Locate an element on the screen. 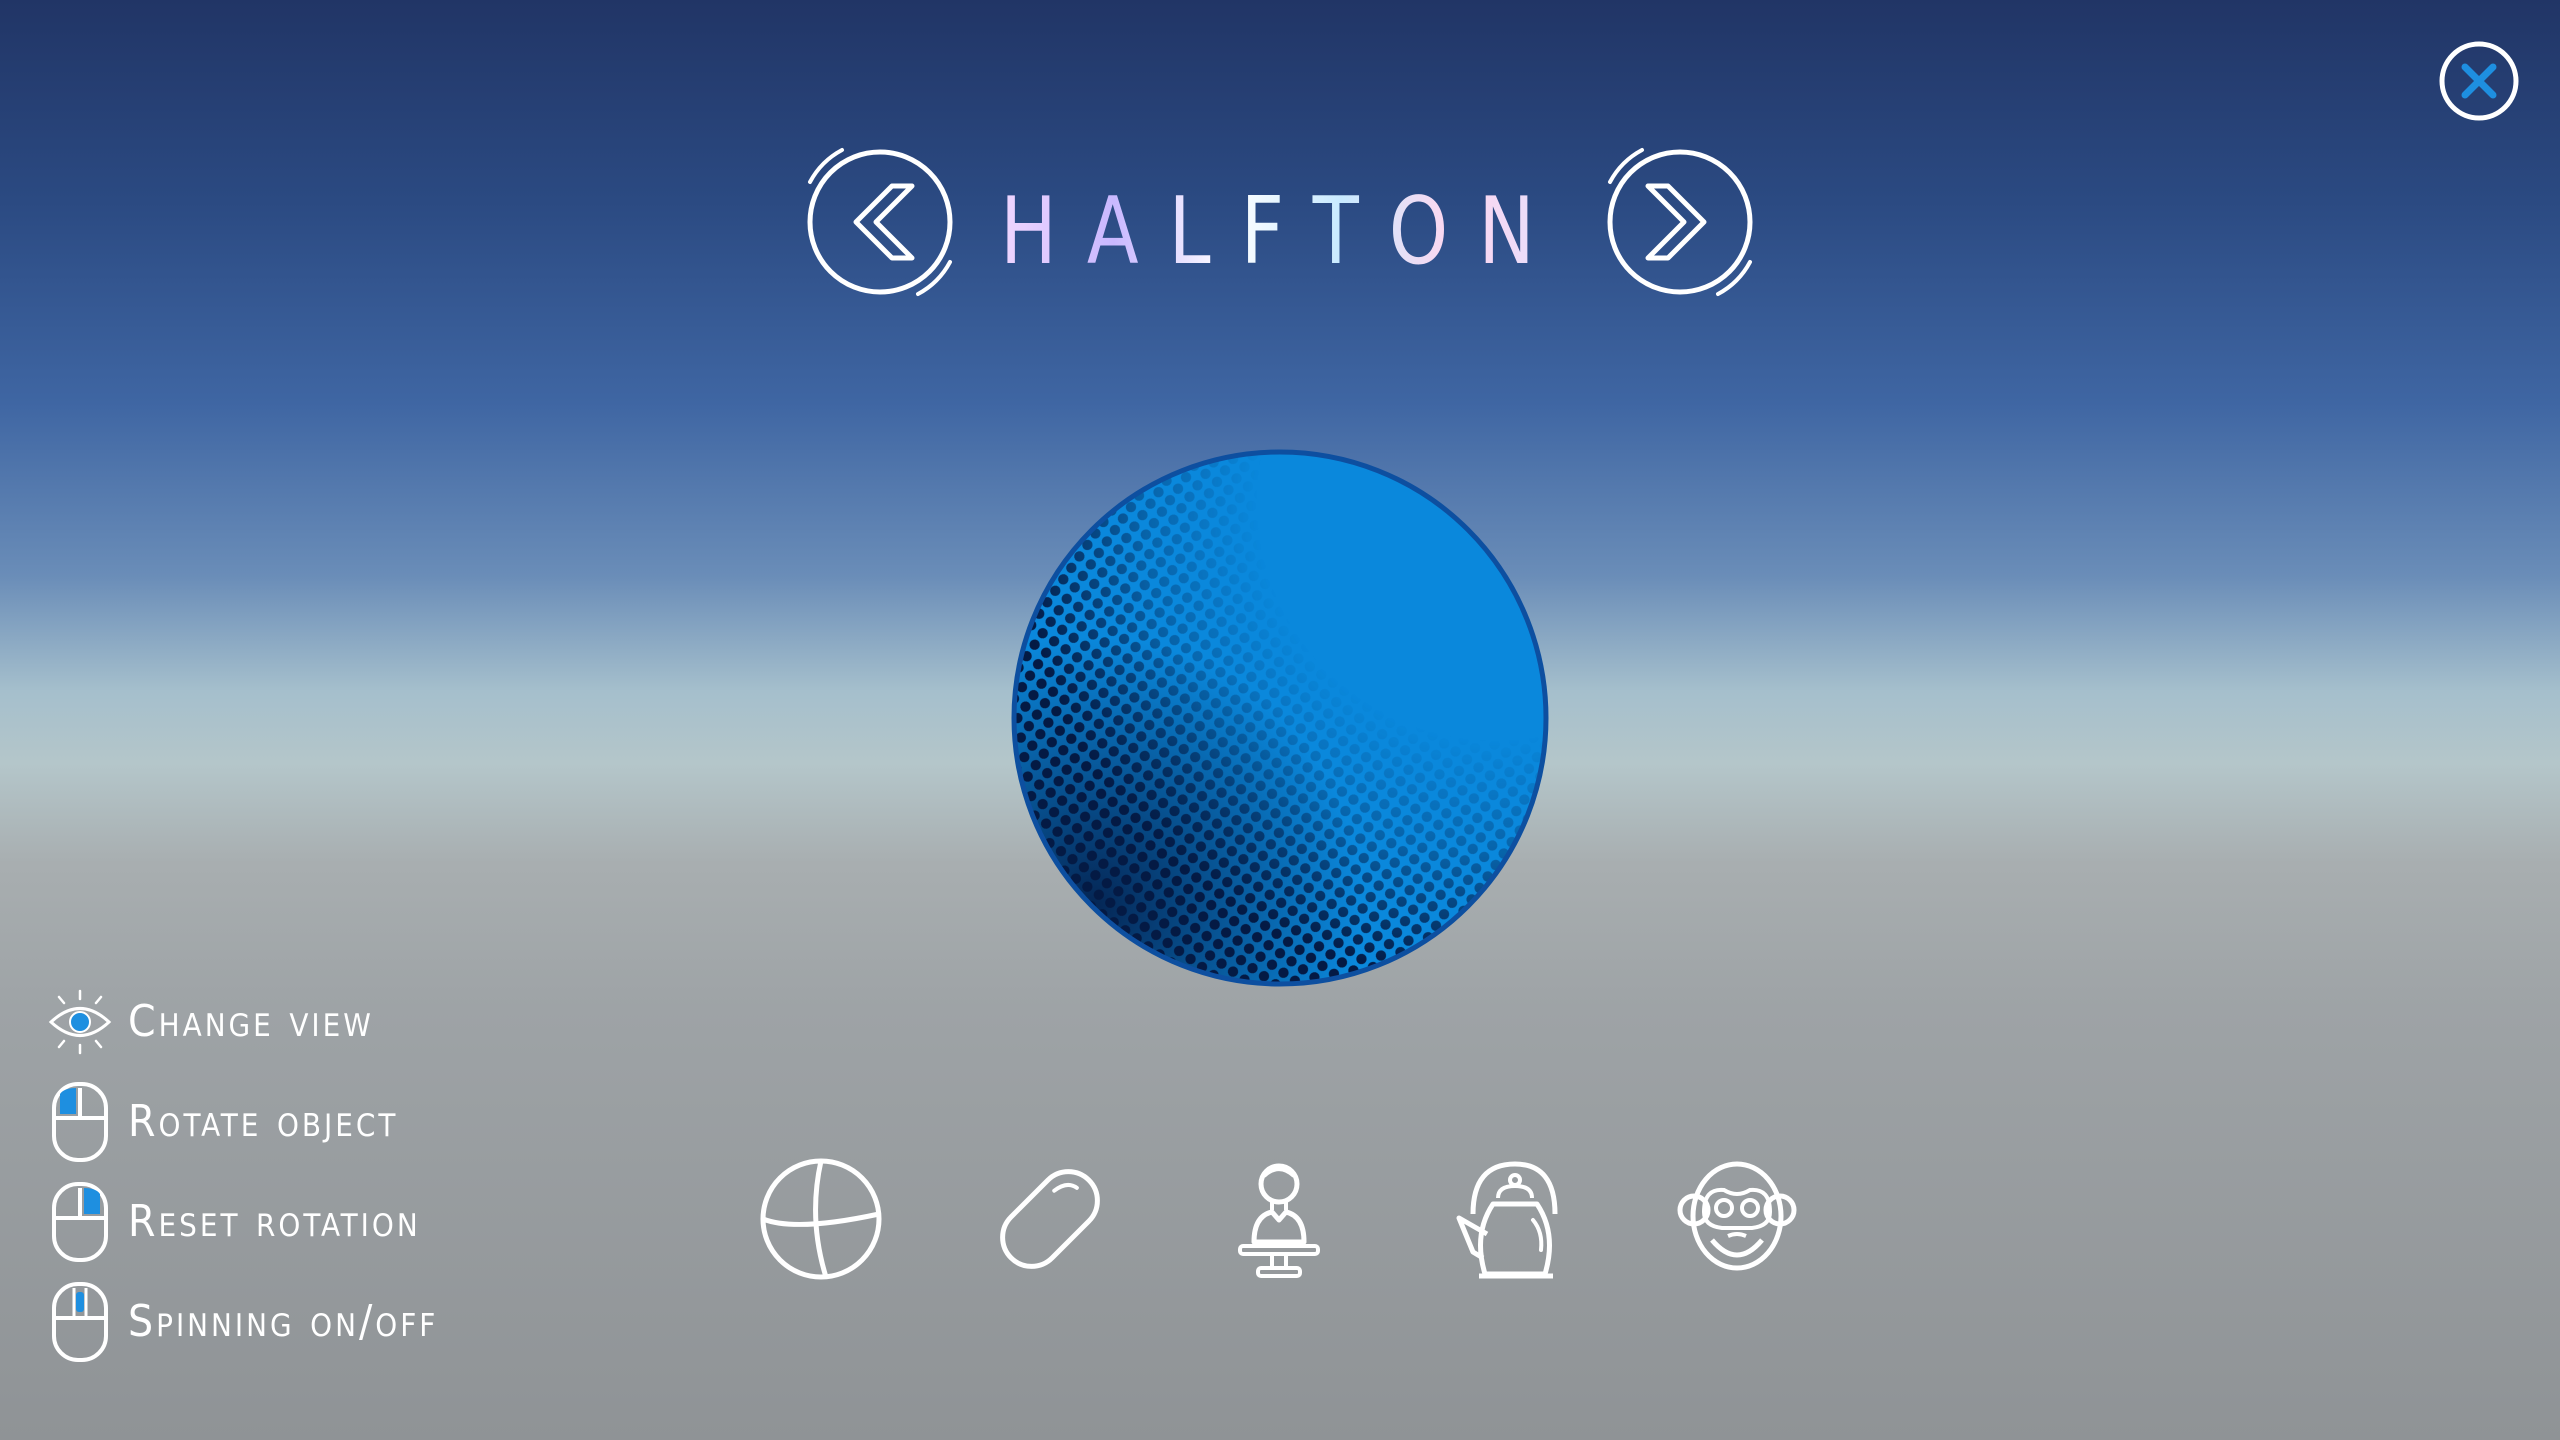  eye-icon is located at coordinates (80, 1022).